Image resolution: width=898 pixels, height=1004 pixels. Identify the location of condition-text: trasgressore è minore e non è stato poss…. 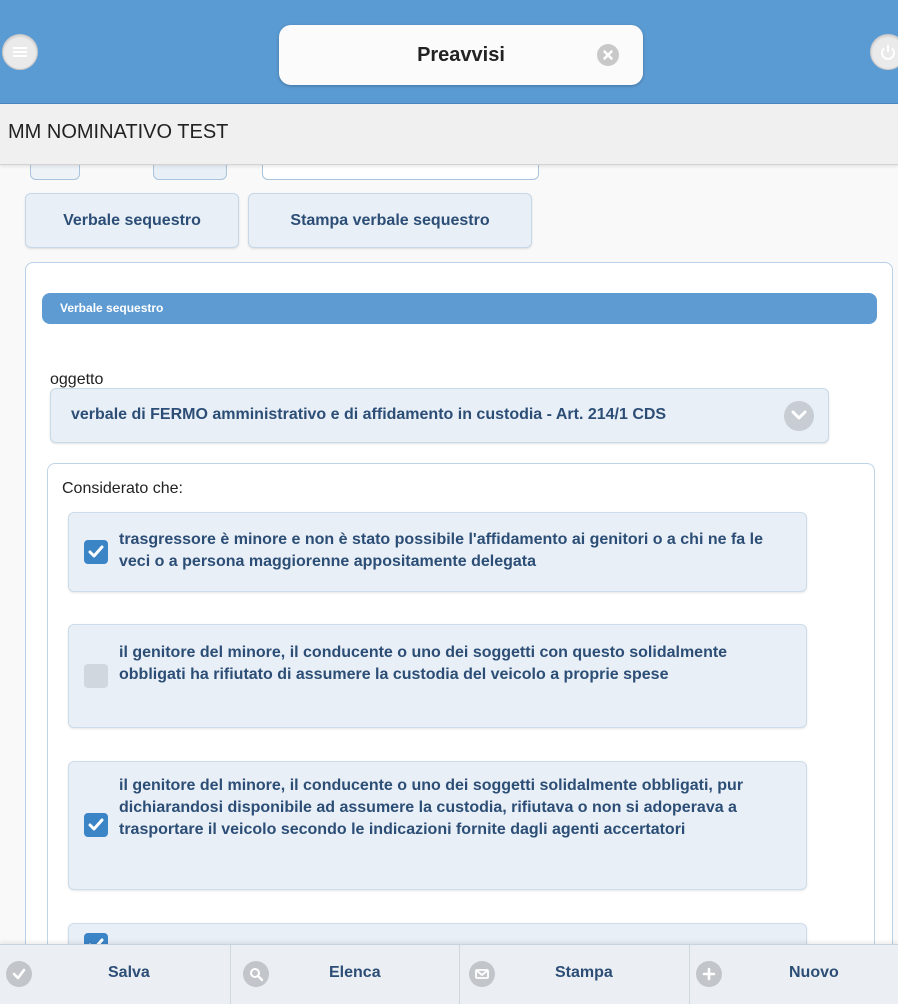
(441, 550).